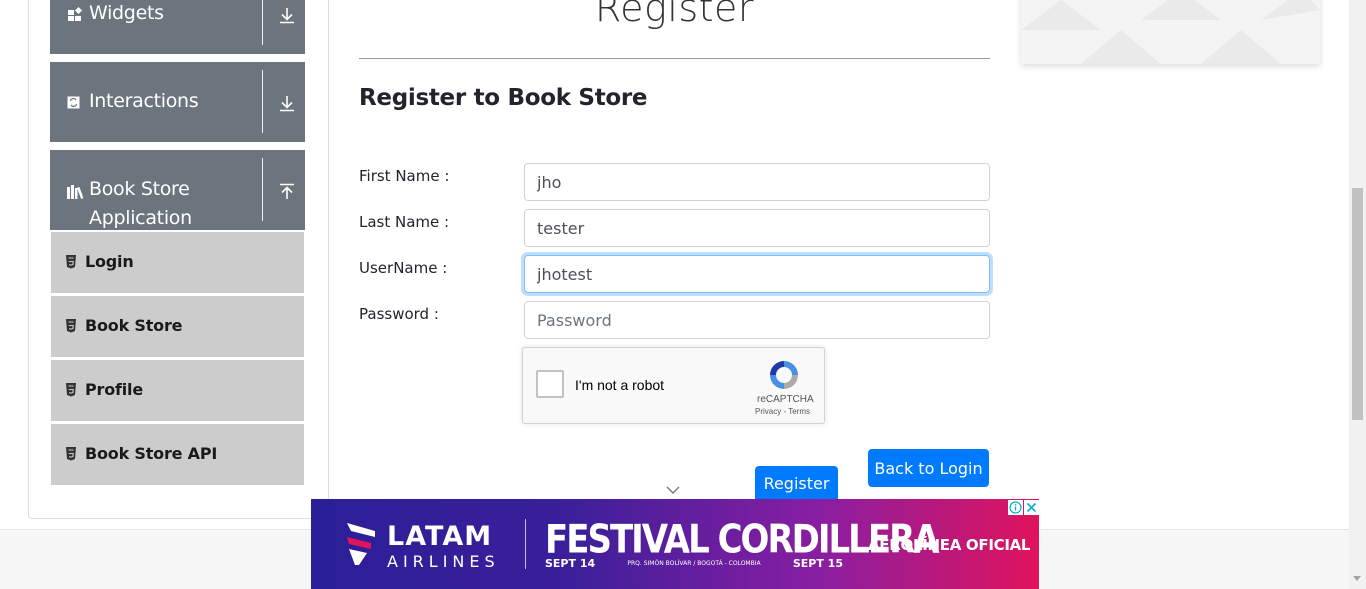 The height and width of the screenshot is (589, 1366). I want to click on books-icon, so click(75, 192).